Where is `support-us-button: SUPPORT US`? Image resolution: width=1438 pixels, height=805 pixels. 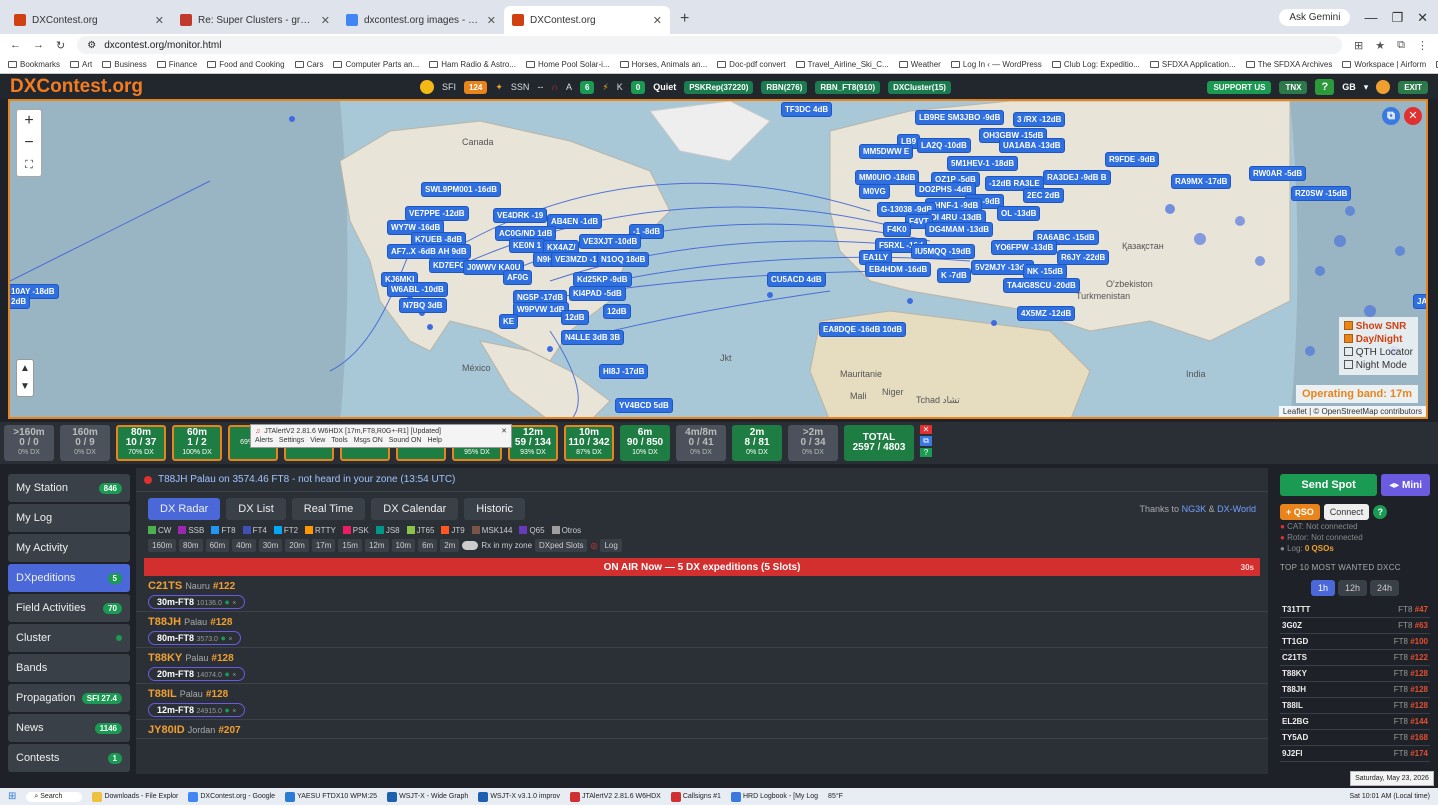
support-us-button: SUPPORT US is located at coordinates (1239, 87).